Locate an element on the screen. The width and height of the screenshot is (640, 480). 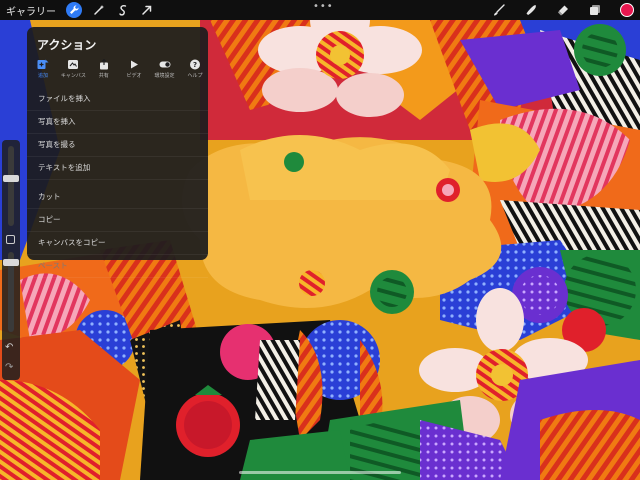
layers-button is located at coordinates (595, 10).